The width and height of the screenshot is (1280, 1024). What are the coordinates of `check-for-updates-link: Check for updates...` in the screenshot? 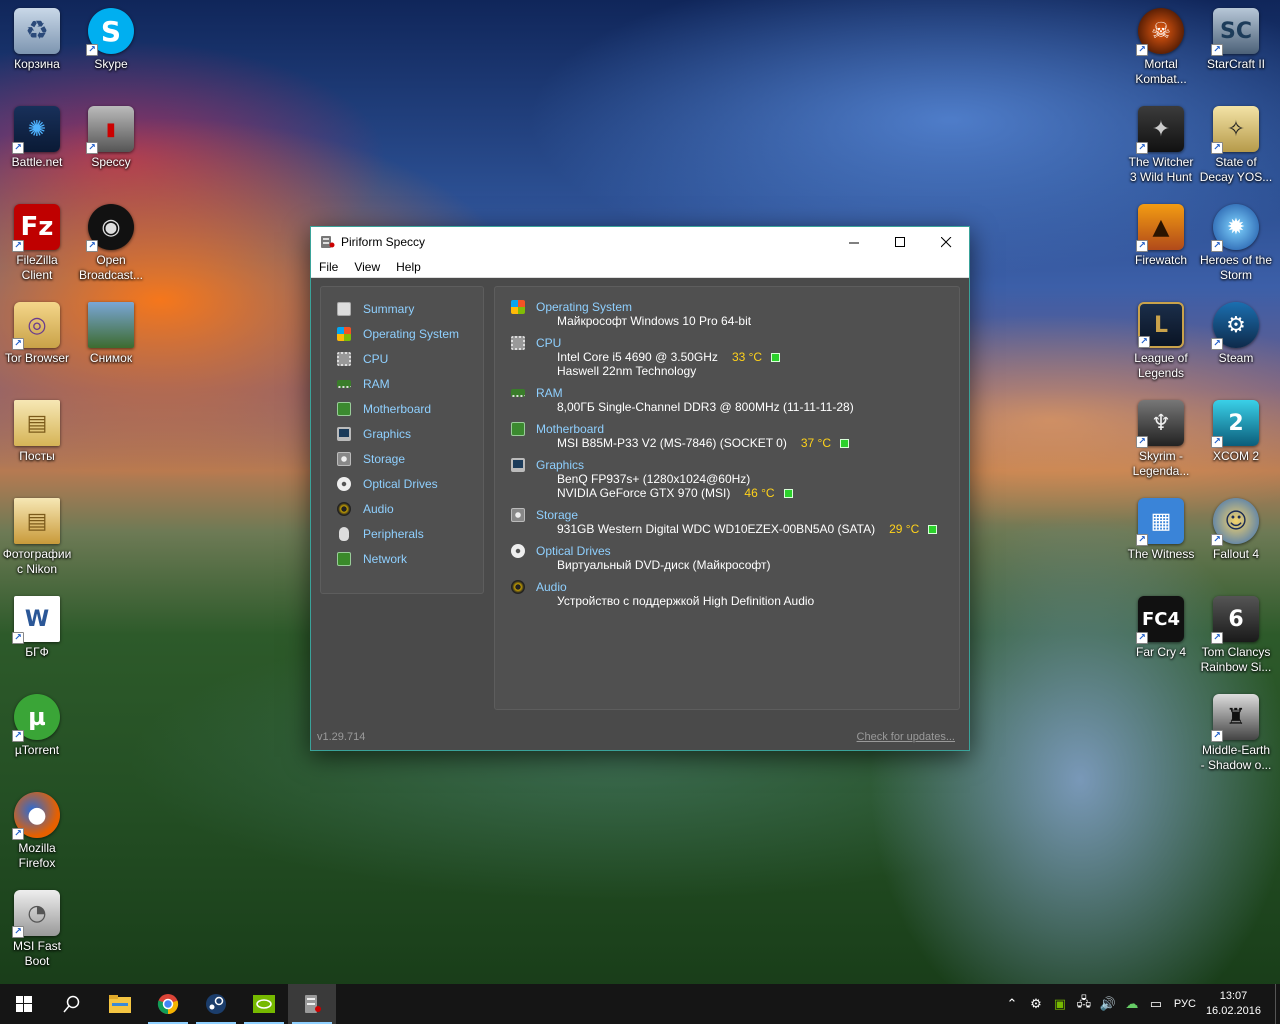 It's located at (906, 737).